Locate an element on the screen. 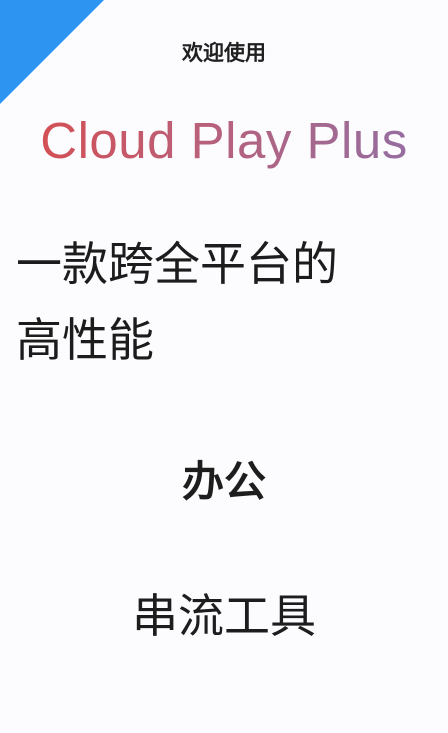 This screenshot has height=733, width=448. brand-name: Cloud Play Plus is located at coordinates (224, 141).